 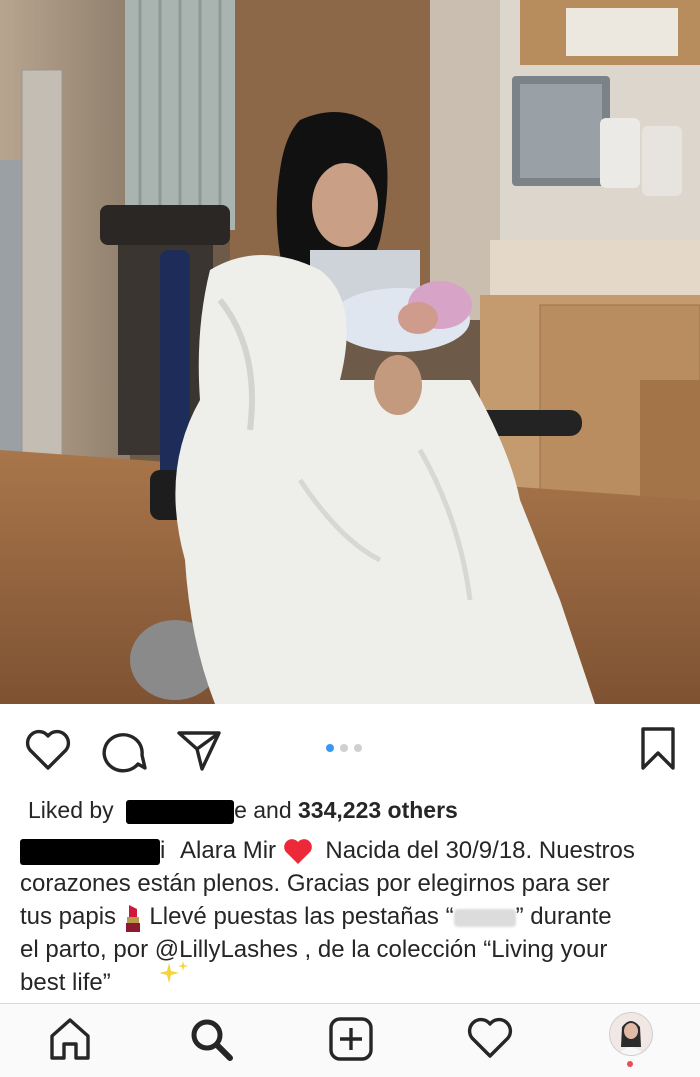 I want to click on redacted-lash-name, so click(x=484, y=917).